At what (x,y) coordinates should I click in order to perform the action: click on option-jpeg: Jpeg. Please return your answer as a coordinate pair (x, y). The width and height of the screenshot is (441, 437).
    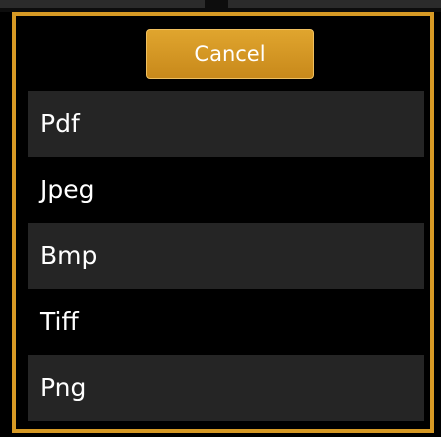
    Looking at the image, I should click on (226, 190).